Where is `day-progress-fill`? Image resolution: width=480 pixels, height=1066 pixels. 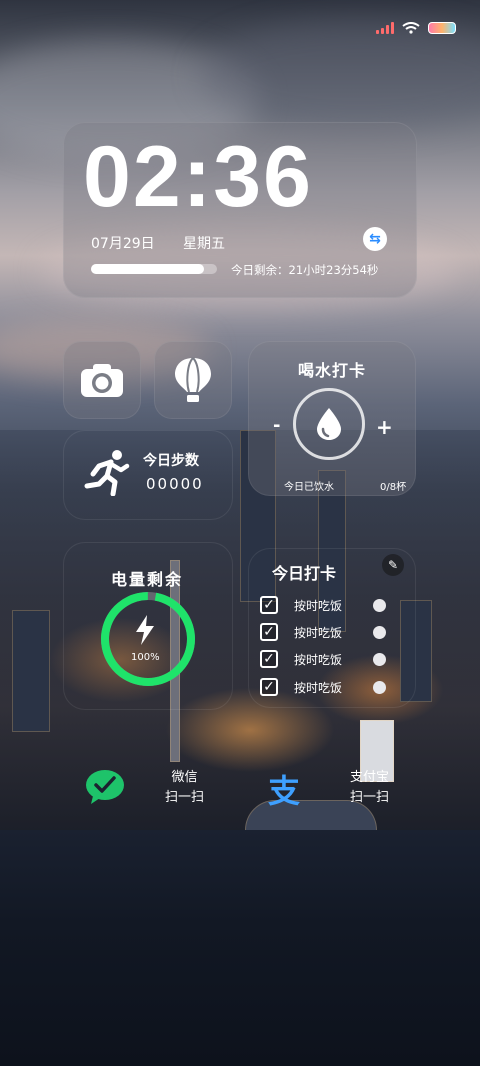 day-progress-fill is located at coordinates (148, 269).